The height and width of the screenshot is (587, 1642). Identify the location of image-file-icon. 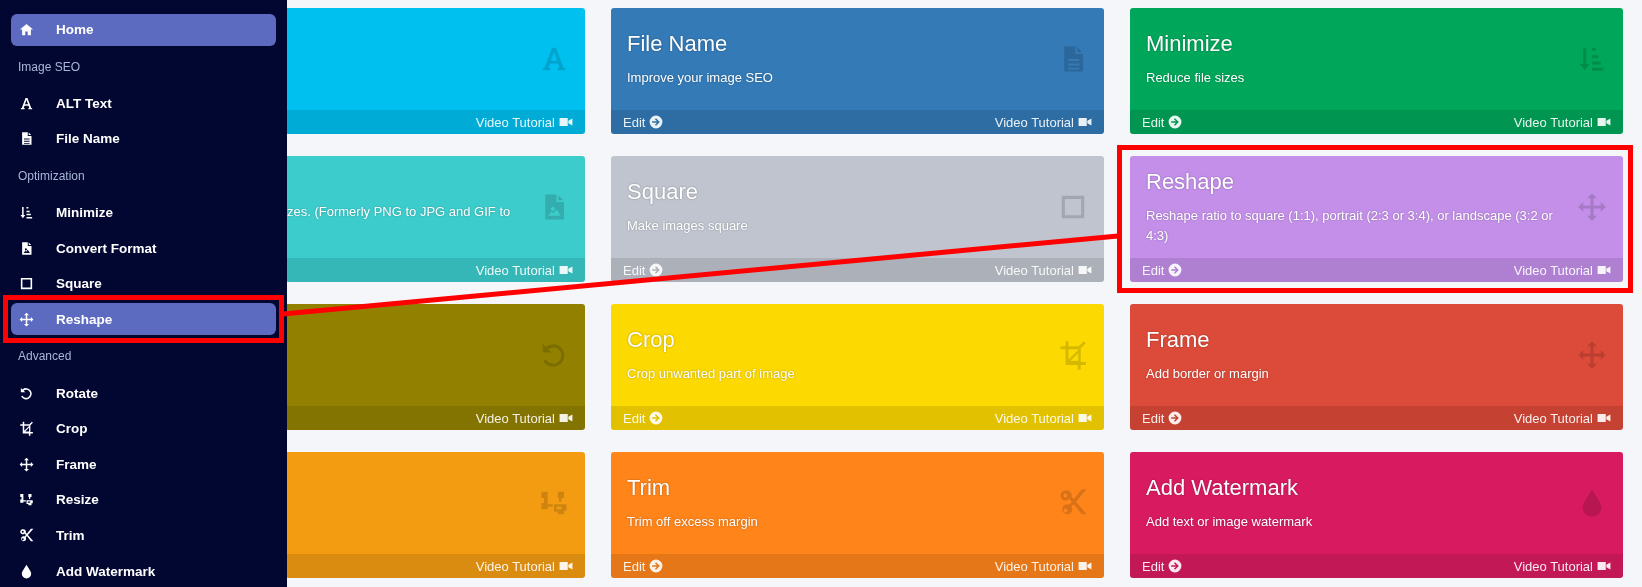
(26, 248).